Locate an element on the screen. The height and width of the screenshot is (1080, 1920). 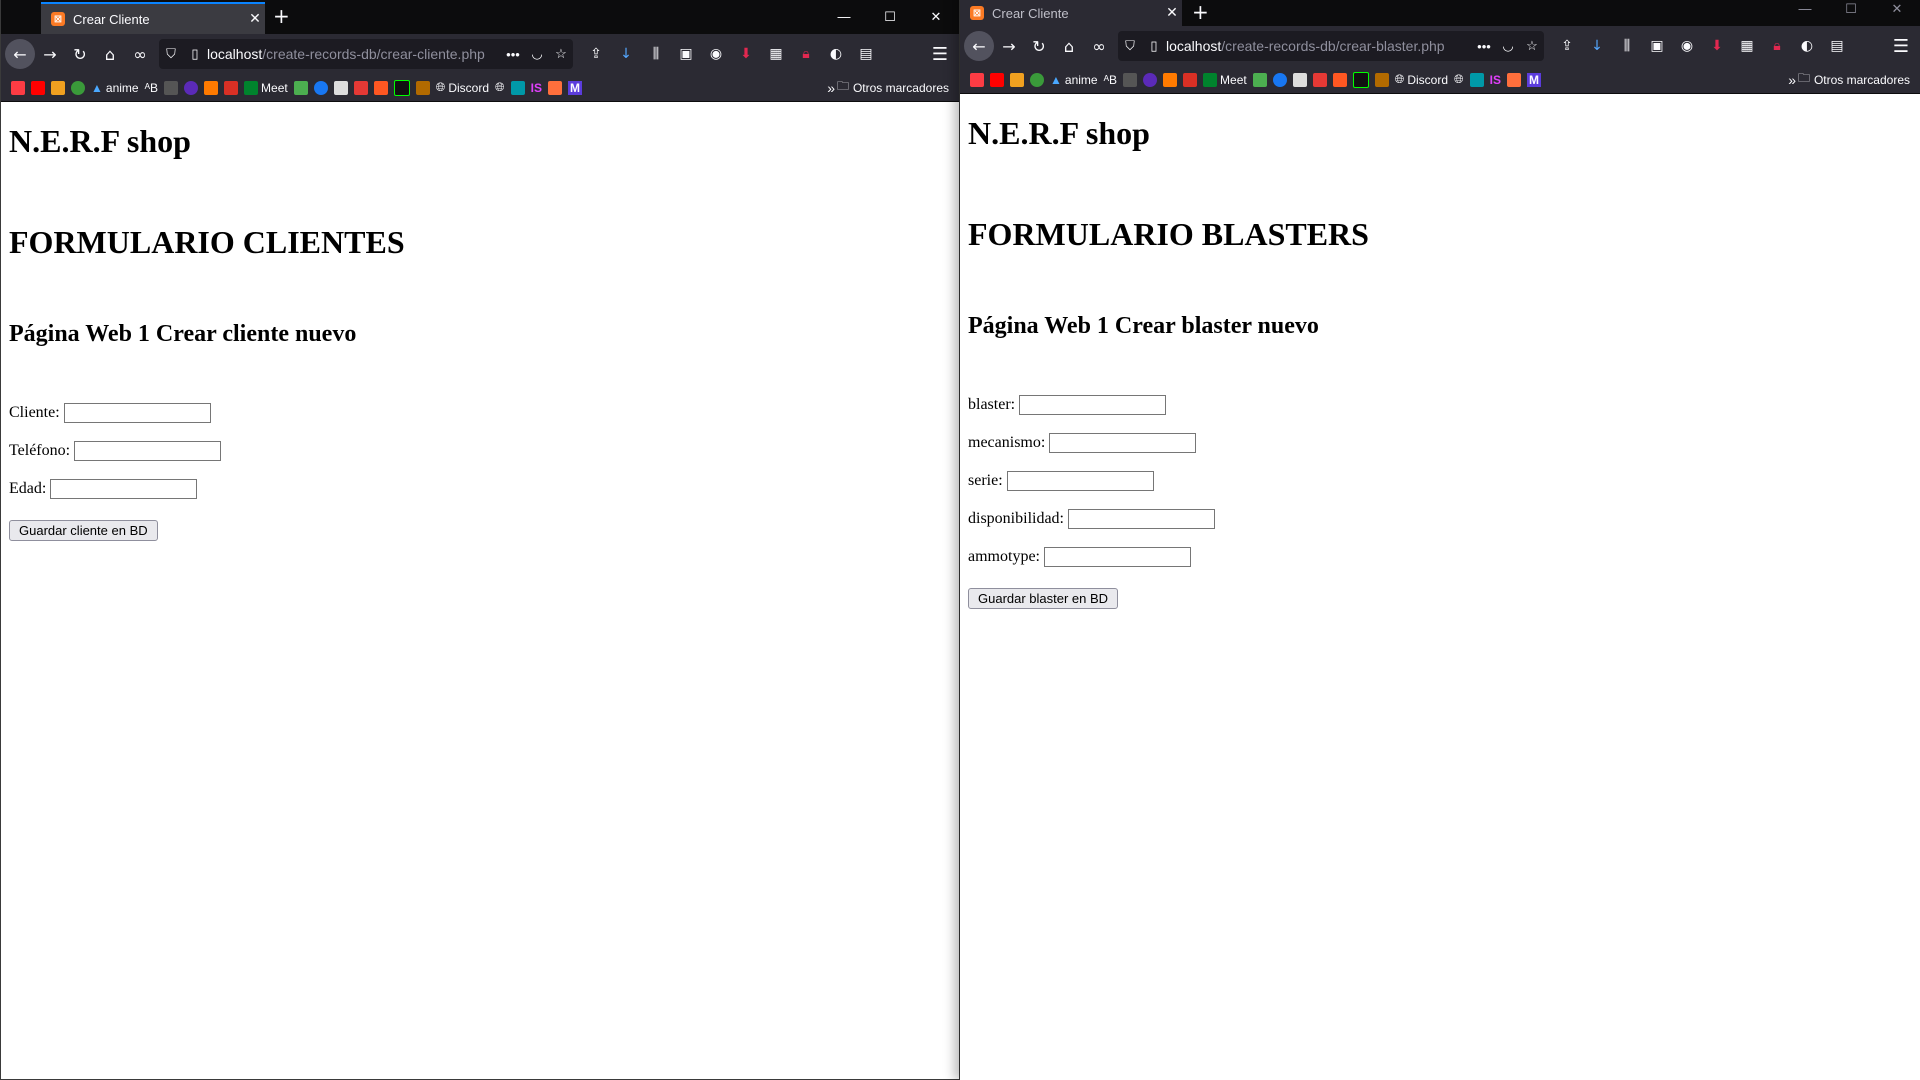
save-blaster-button: Guardar blaster en BD is located at coordinates (1043, 598).